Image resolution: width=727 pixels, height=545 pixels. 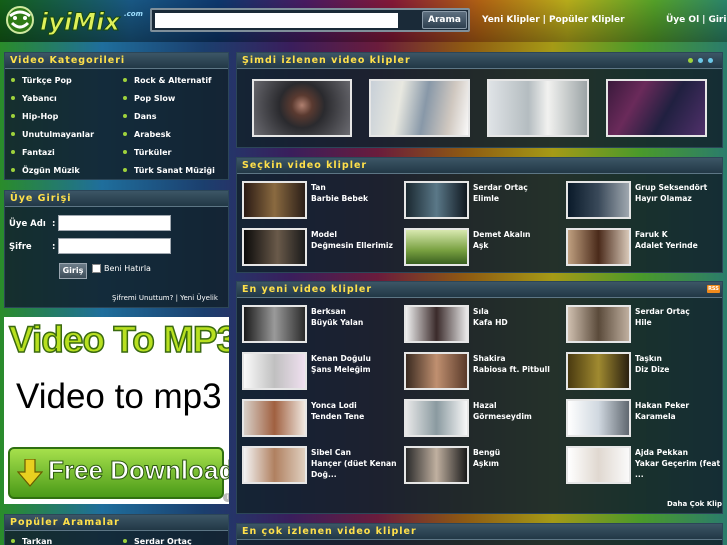 I want to click on category-link: Türküler, so click(x=147, y=152).